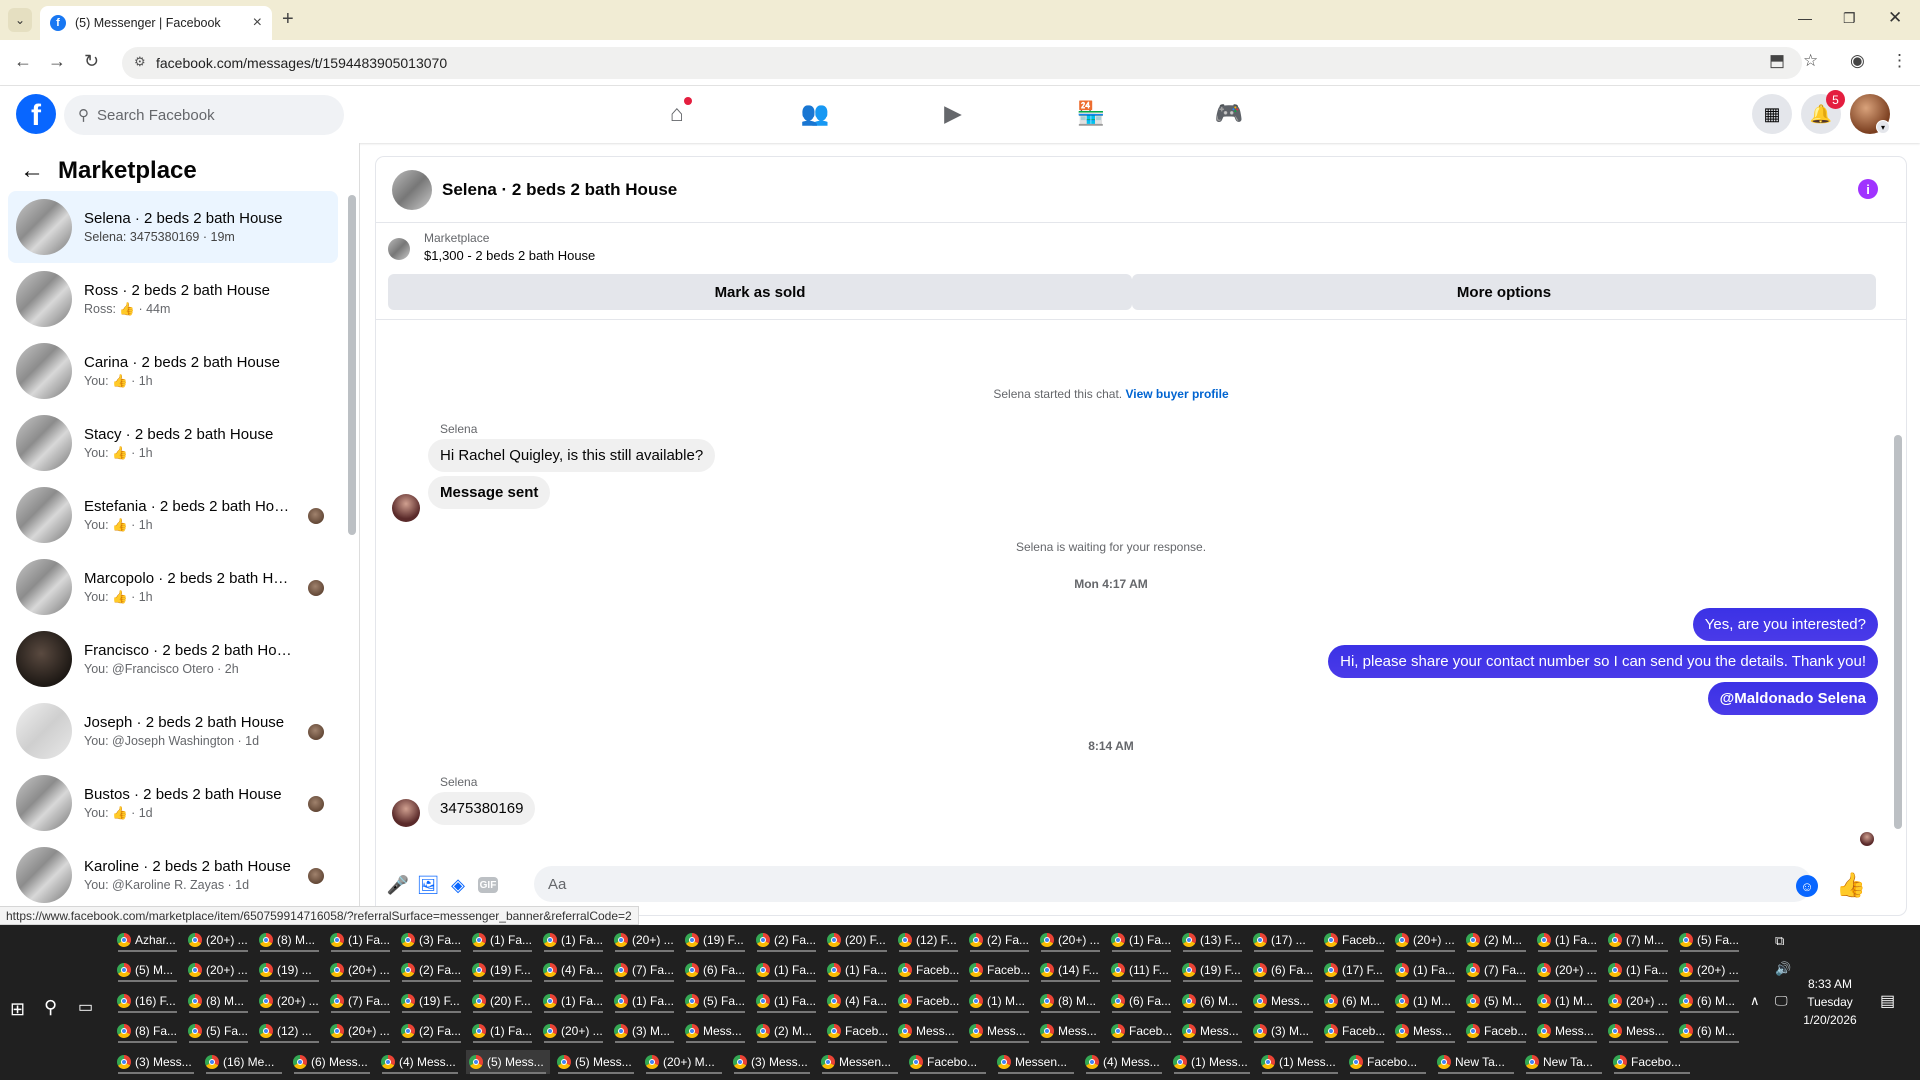 The image size is (1920, 1080). Describe the element at coordinates (1868, 189) in the screenshot. I see `info-icon: i` at that location.